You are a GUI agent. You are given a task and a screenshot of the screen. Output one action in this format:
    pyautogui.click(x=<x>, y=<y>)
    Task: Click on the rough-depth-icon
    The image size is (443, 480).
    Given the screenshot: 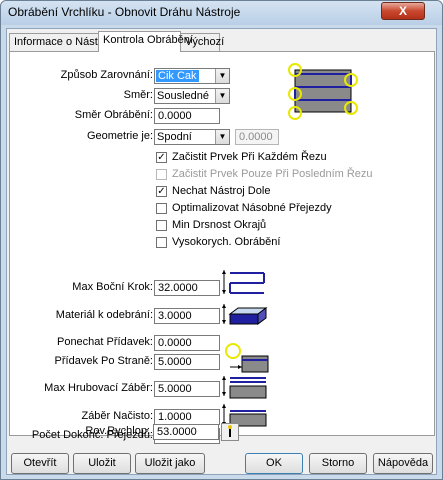 What is the action you would take?
    pyautogui.click(x=244, y=387)
    